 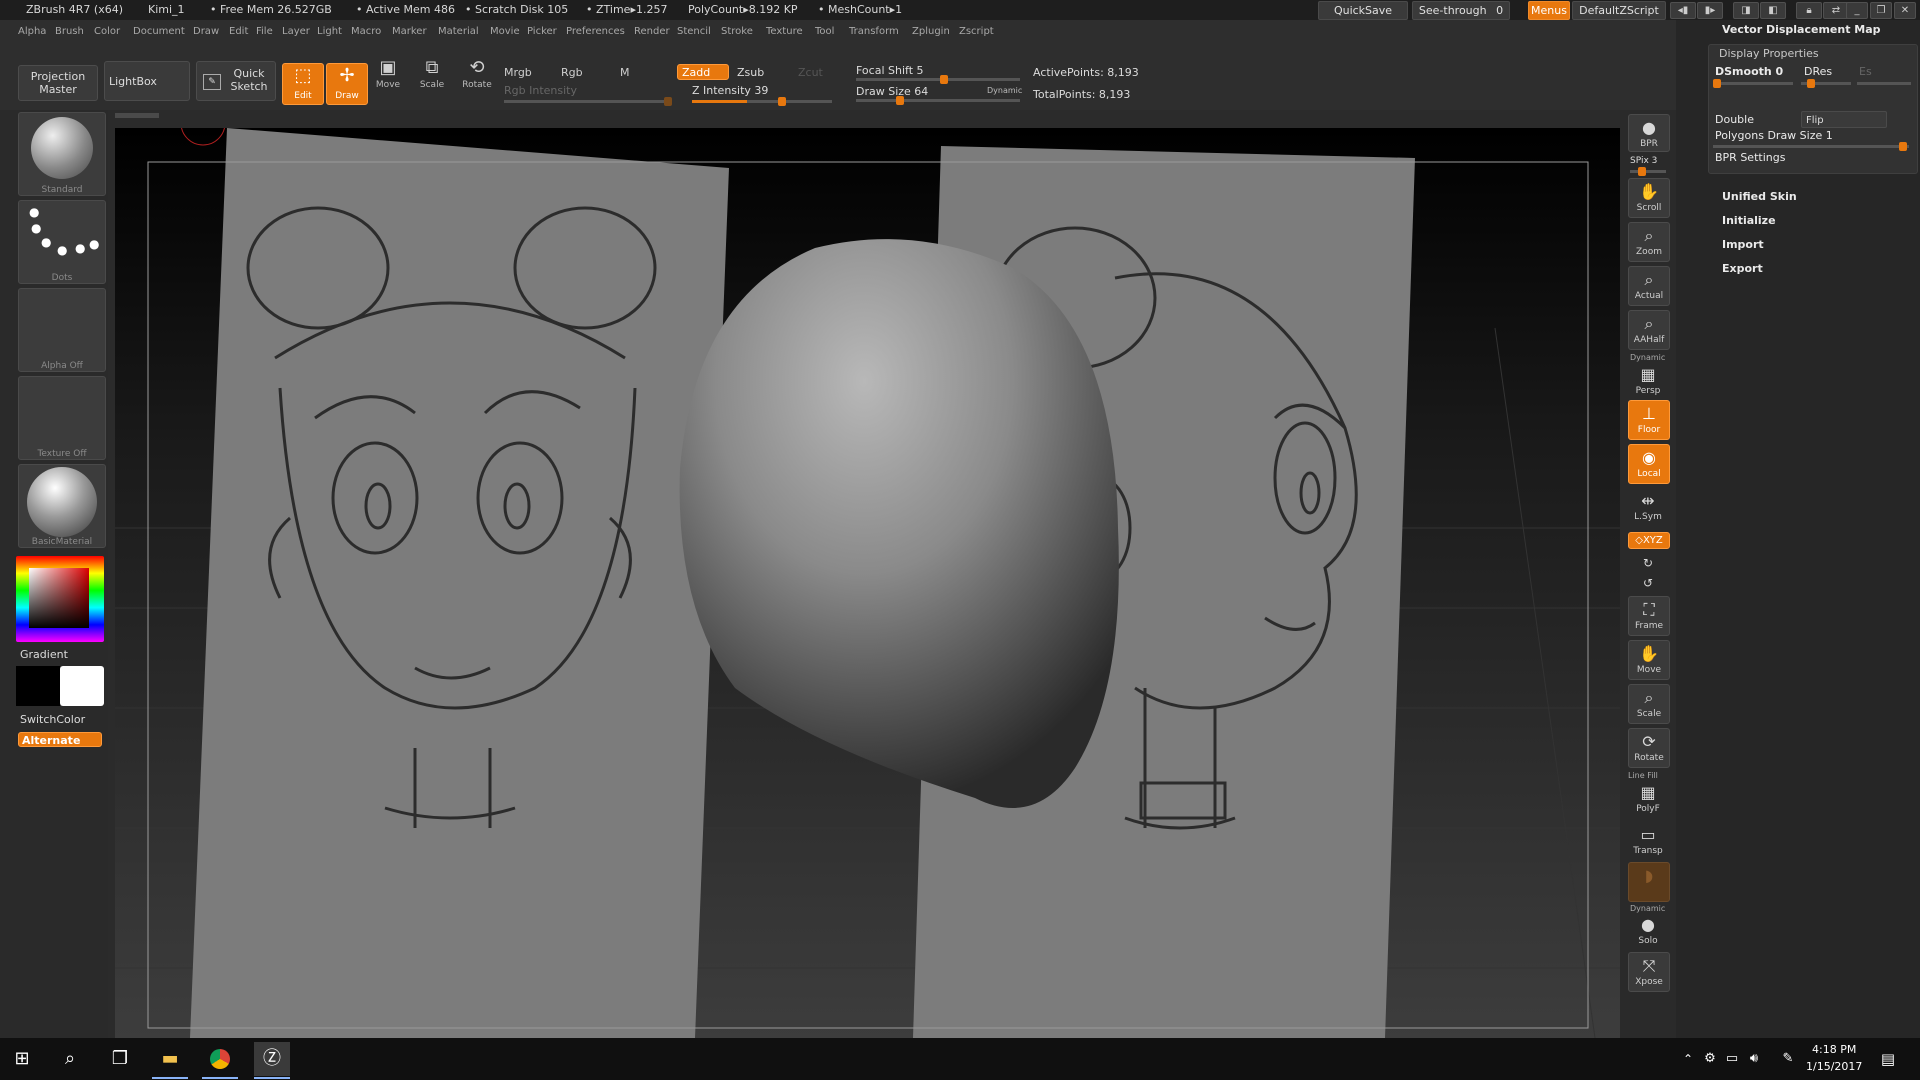 What do you see at coordinates (1649, 704) in the screenshot?
I see `scale-view-button: ⌕ Scale` at bounding box center [1649, 704].